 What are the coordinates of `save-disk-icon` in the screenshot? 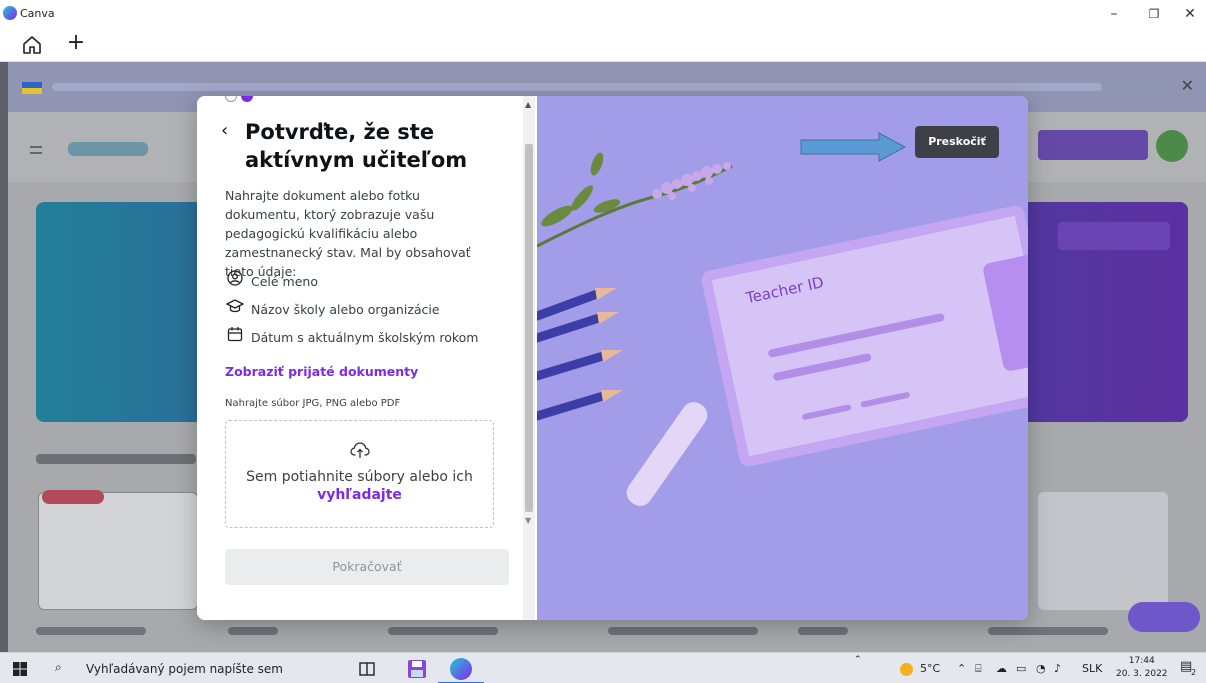 It's located at (417, 669).